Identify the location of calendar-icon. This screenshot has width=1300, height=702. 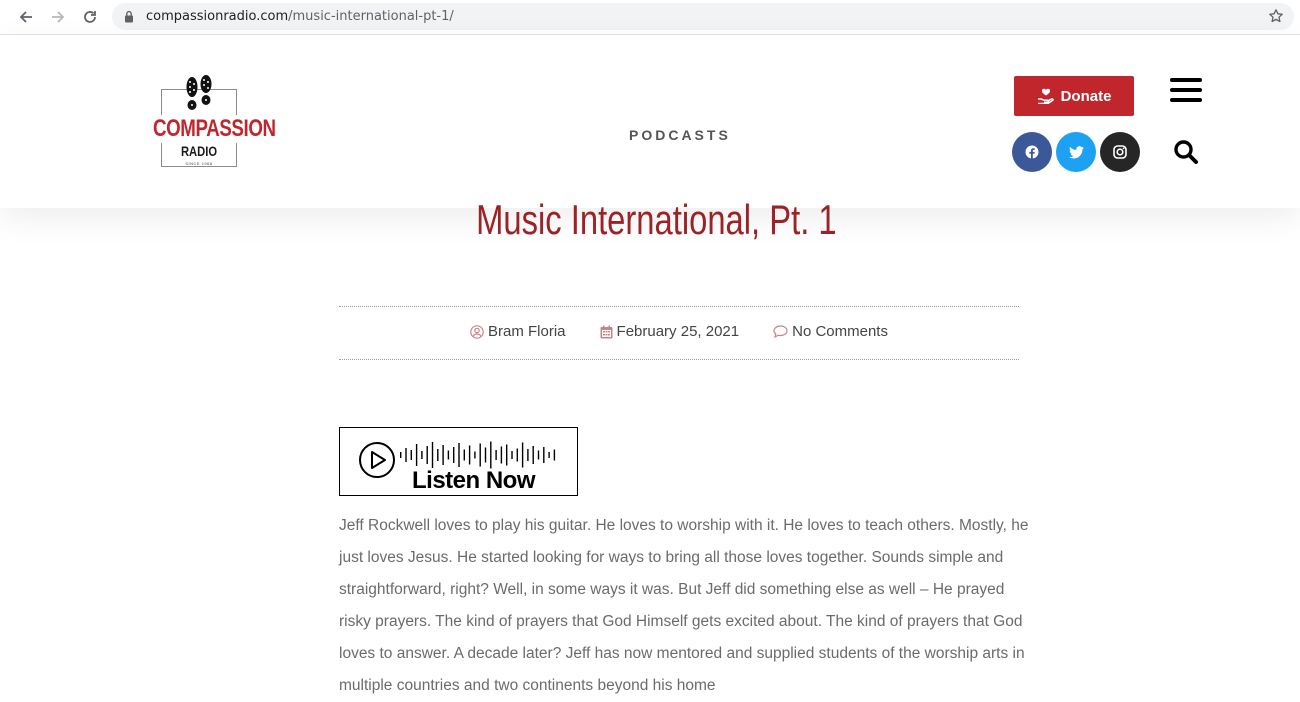
(606, 331).